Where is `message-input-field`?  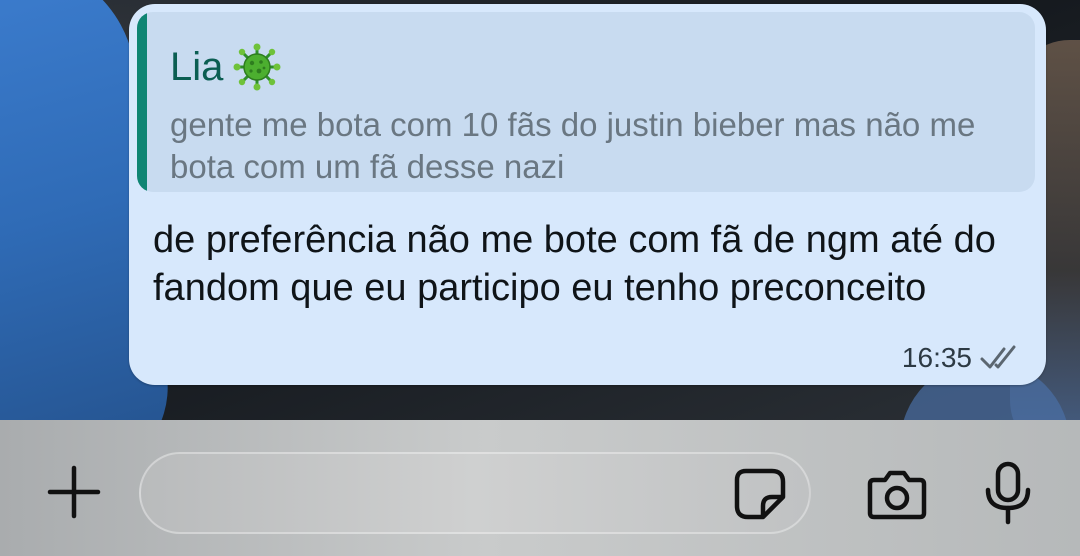
message-input-field is located at coordinates (475, 493).